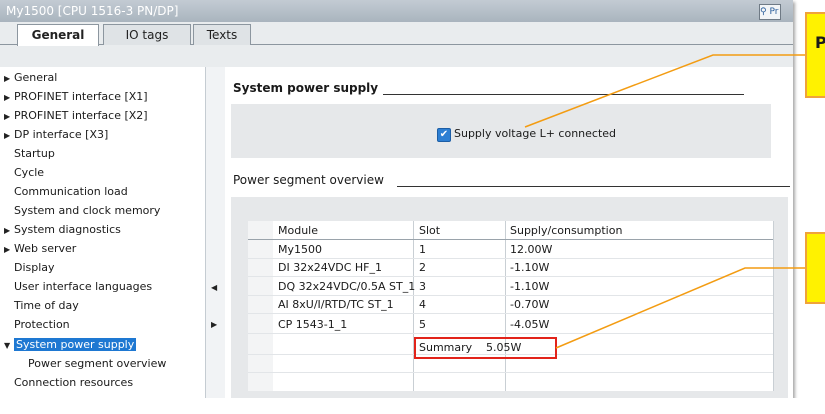  I want to click on torn-edge-shape, so click(412, 406).